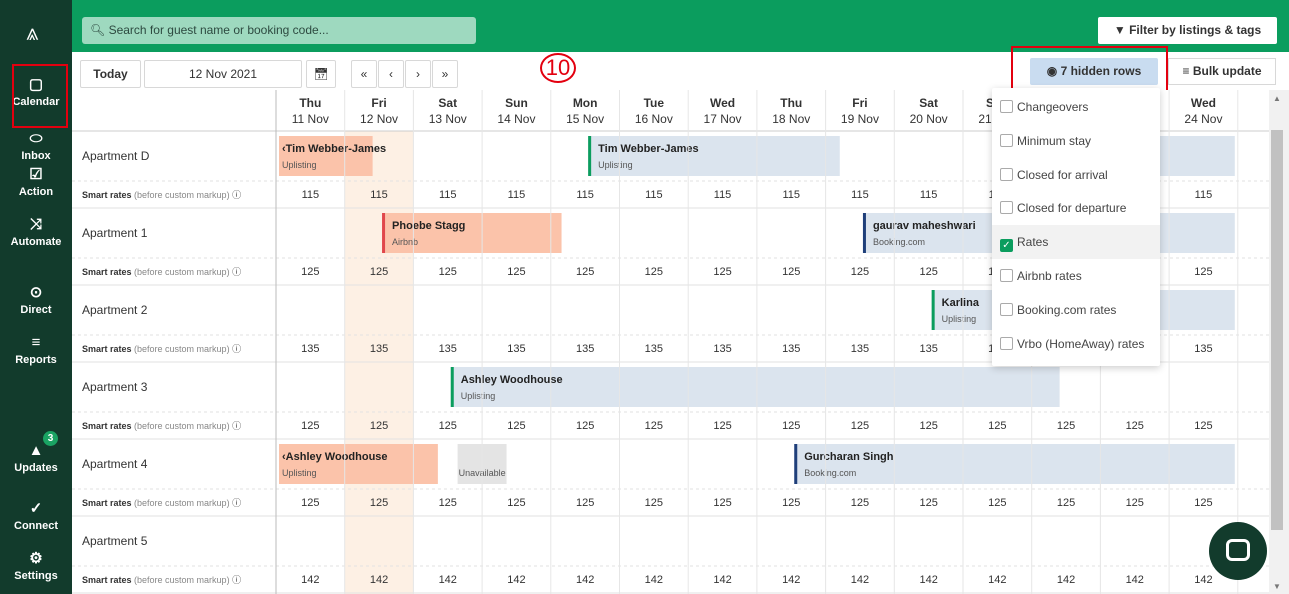  Describe the element at coordinates (1033, 242) in the screenshot. I see `dropdown-option-label: Rates` at that location.